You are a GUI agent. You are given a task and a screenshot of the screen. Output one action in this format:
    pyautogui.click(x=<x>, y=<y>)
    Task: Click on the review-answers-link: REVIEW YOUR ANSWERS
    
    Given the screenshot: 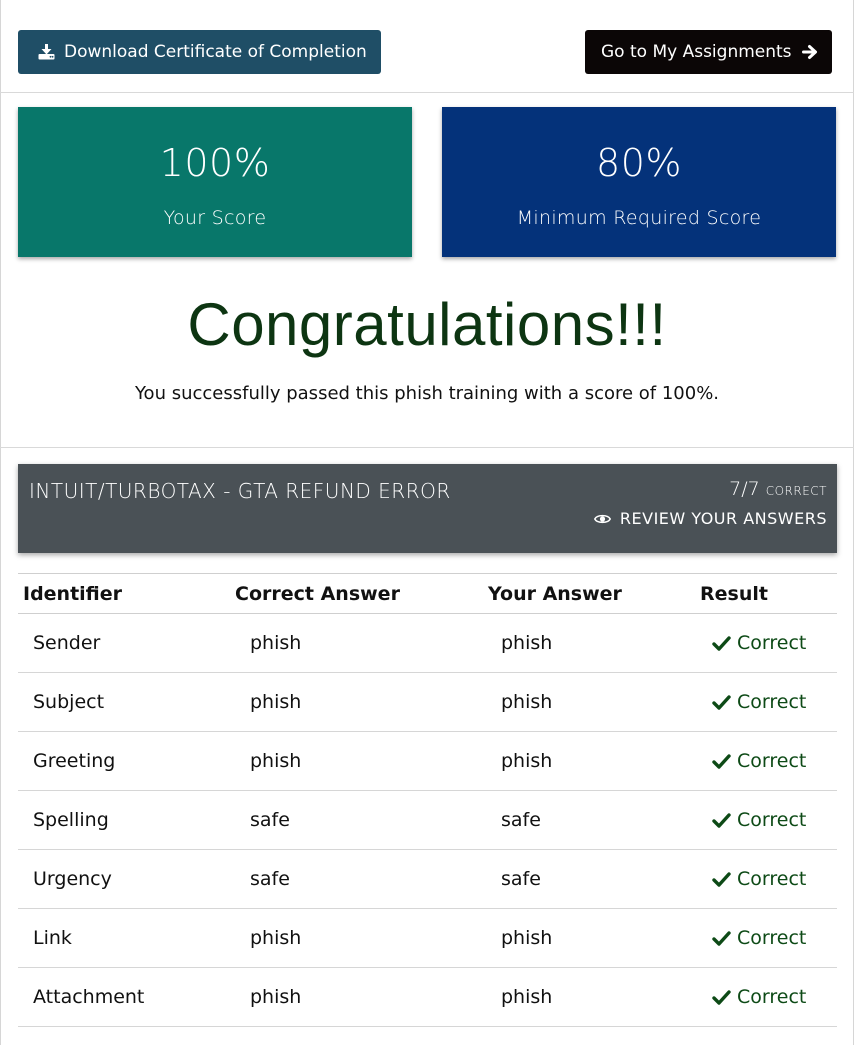 What is the action you would take?
    pyautogui.click(x=710, y=518)
    